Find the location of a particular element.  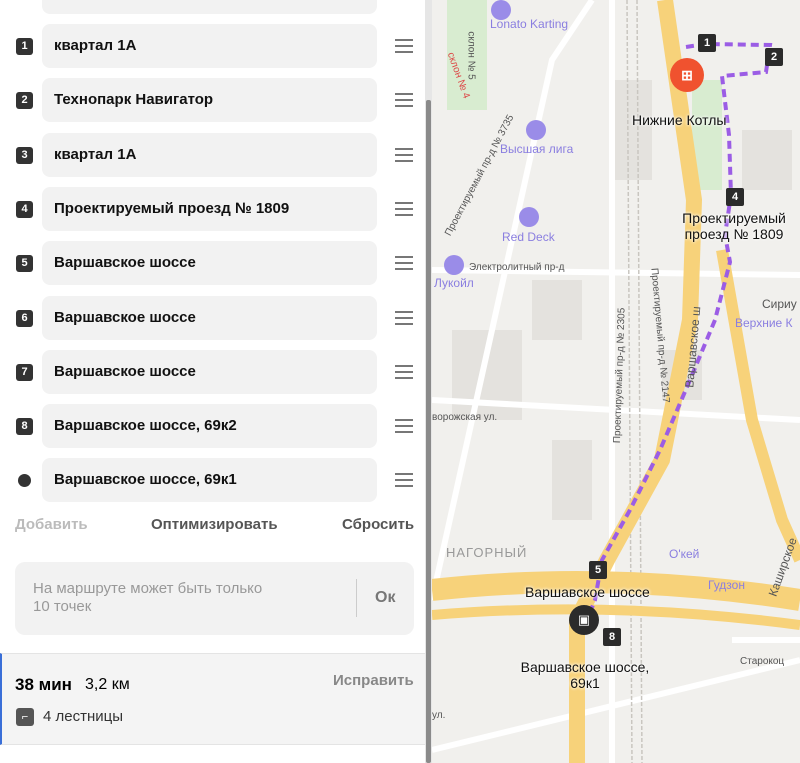

label-proezd: Проектируемый проезд № 1809 is located at coordinates (734, 226).